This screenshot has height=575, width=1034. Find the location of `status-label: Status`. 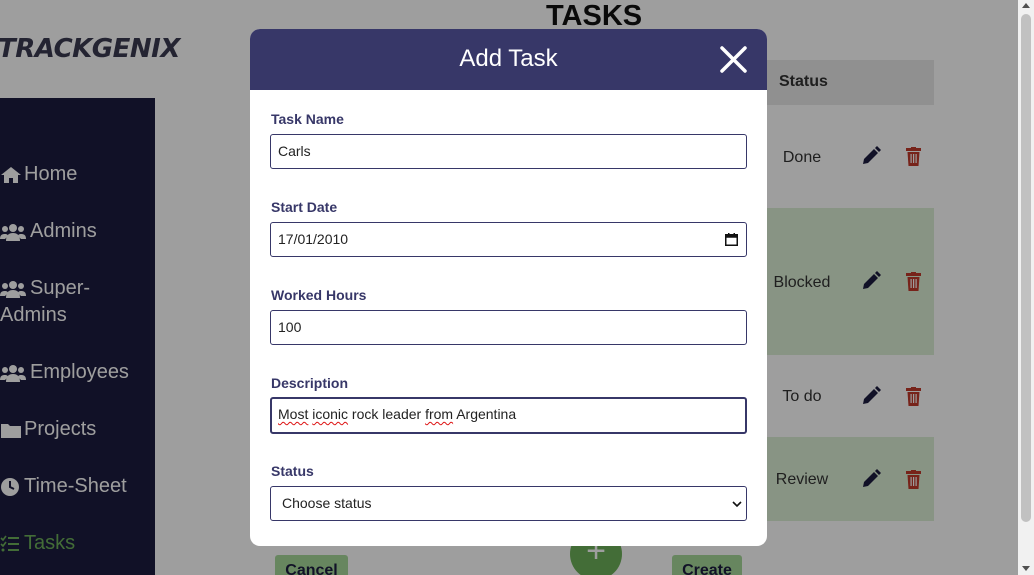

status-label: Status is located at coordinates (292, 471).